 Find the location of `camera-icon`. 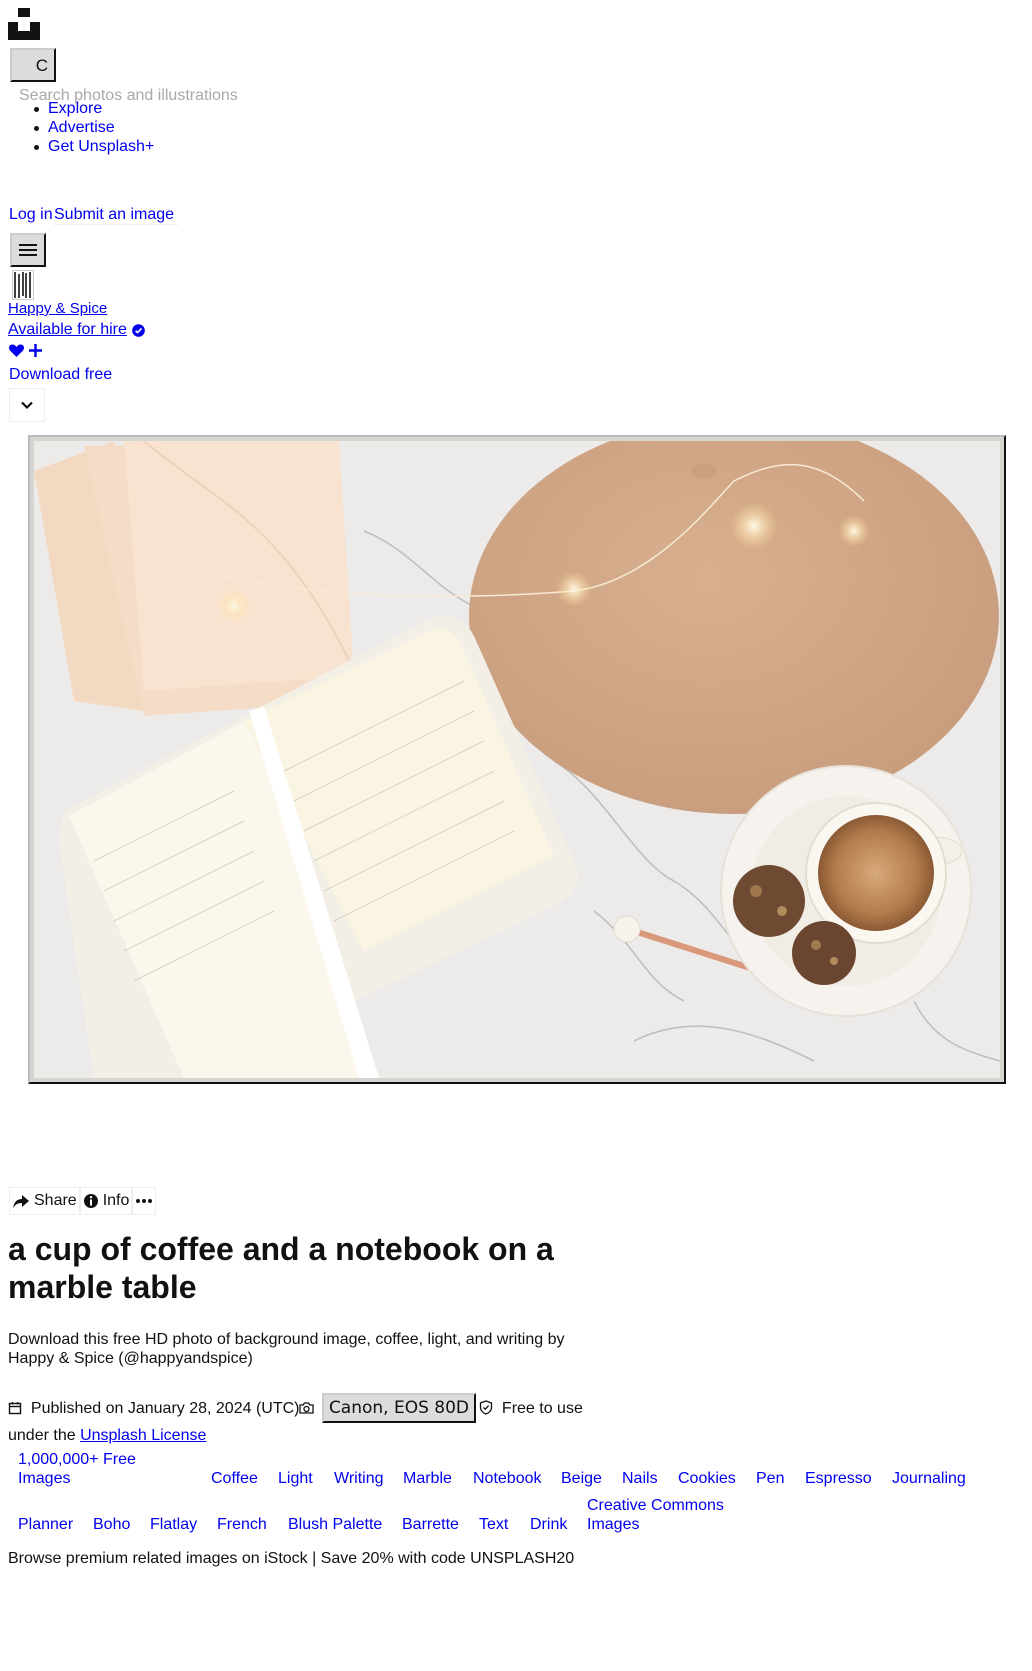

camera-icon is located at coordinates (307, 1408).